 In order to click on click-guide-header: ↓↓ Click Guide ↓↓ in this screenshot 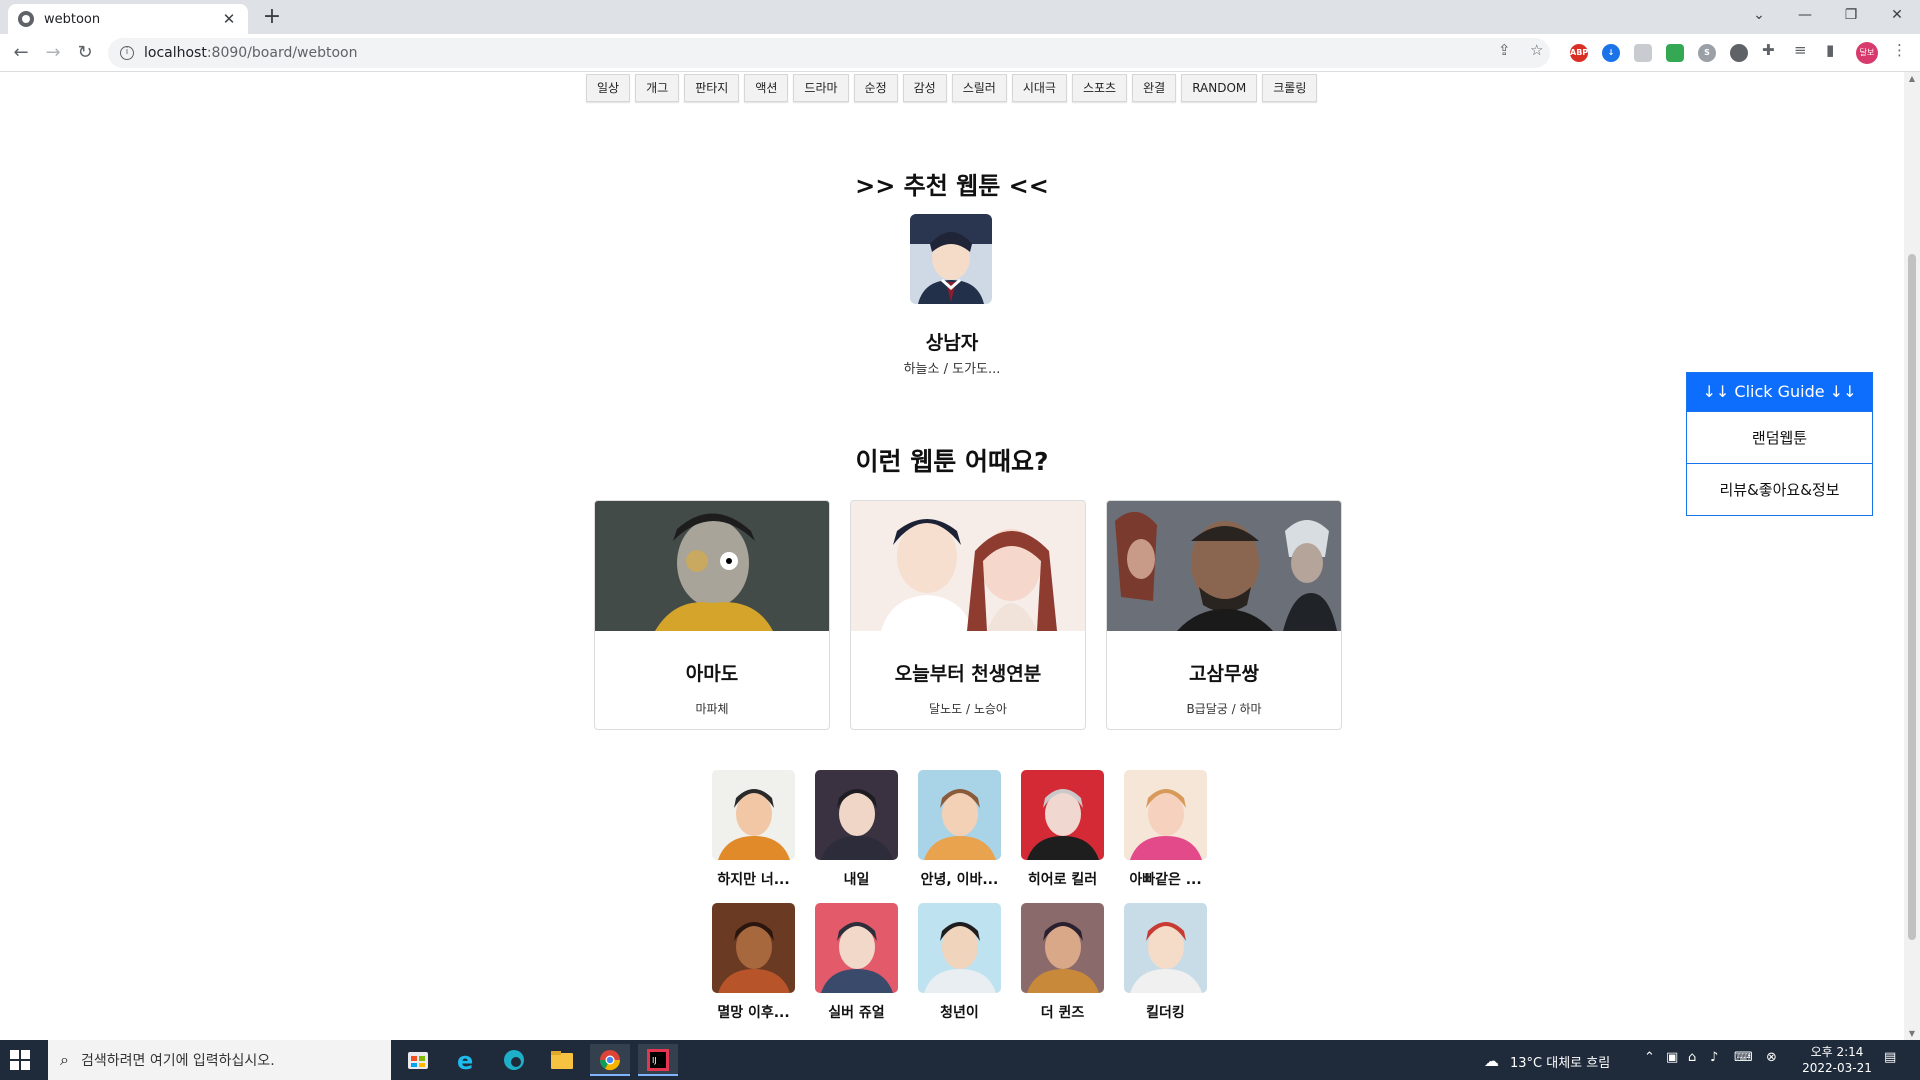, I will do `click(1779, 392)`.